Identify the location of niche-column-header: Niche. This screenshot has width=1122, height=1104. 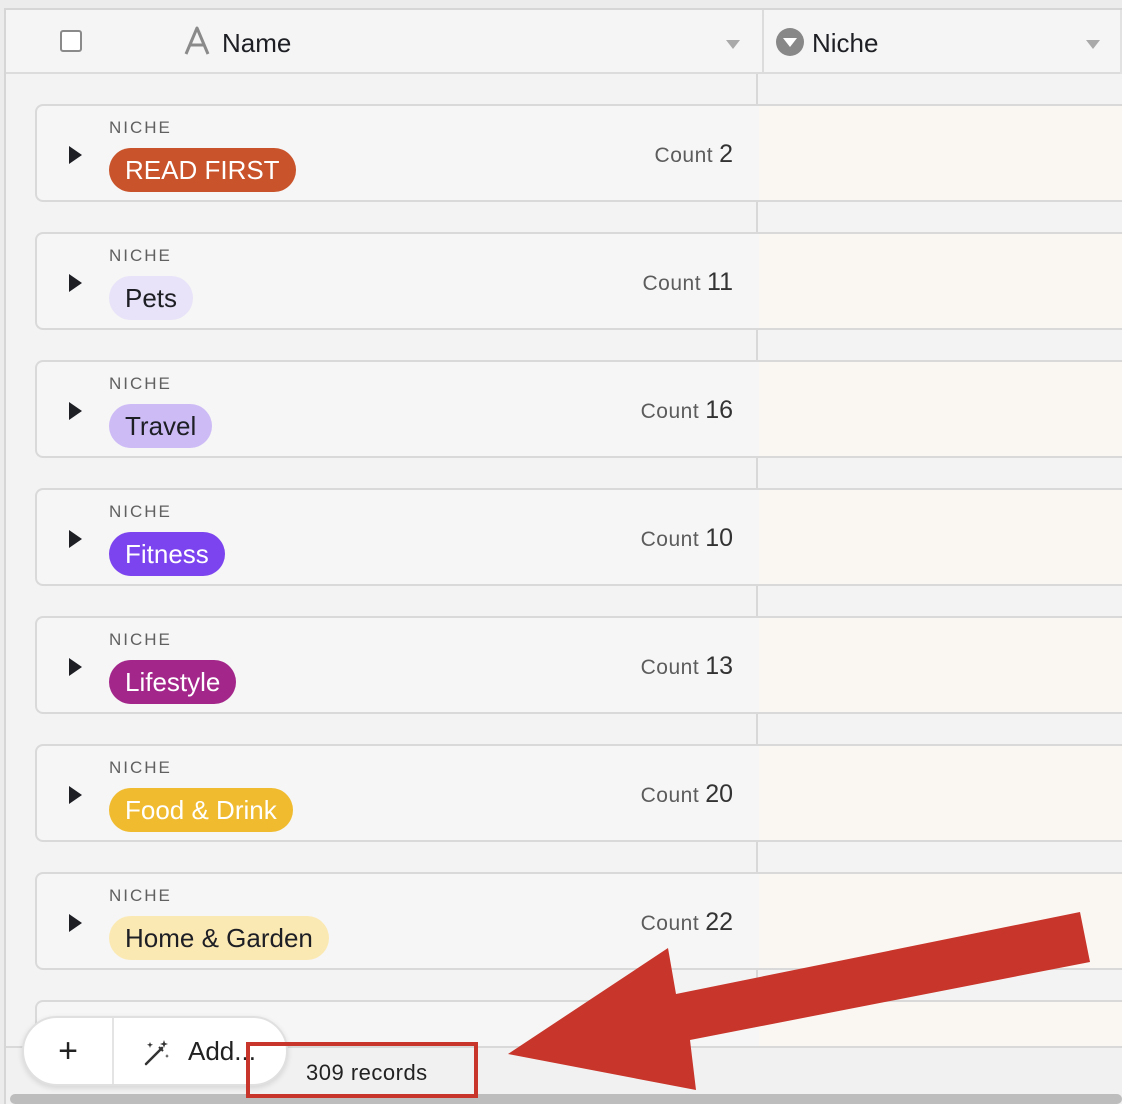
(845, 43).